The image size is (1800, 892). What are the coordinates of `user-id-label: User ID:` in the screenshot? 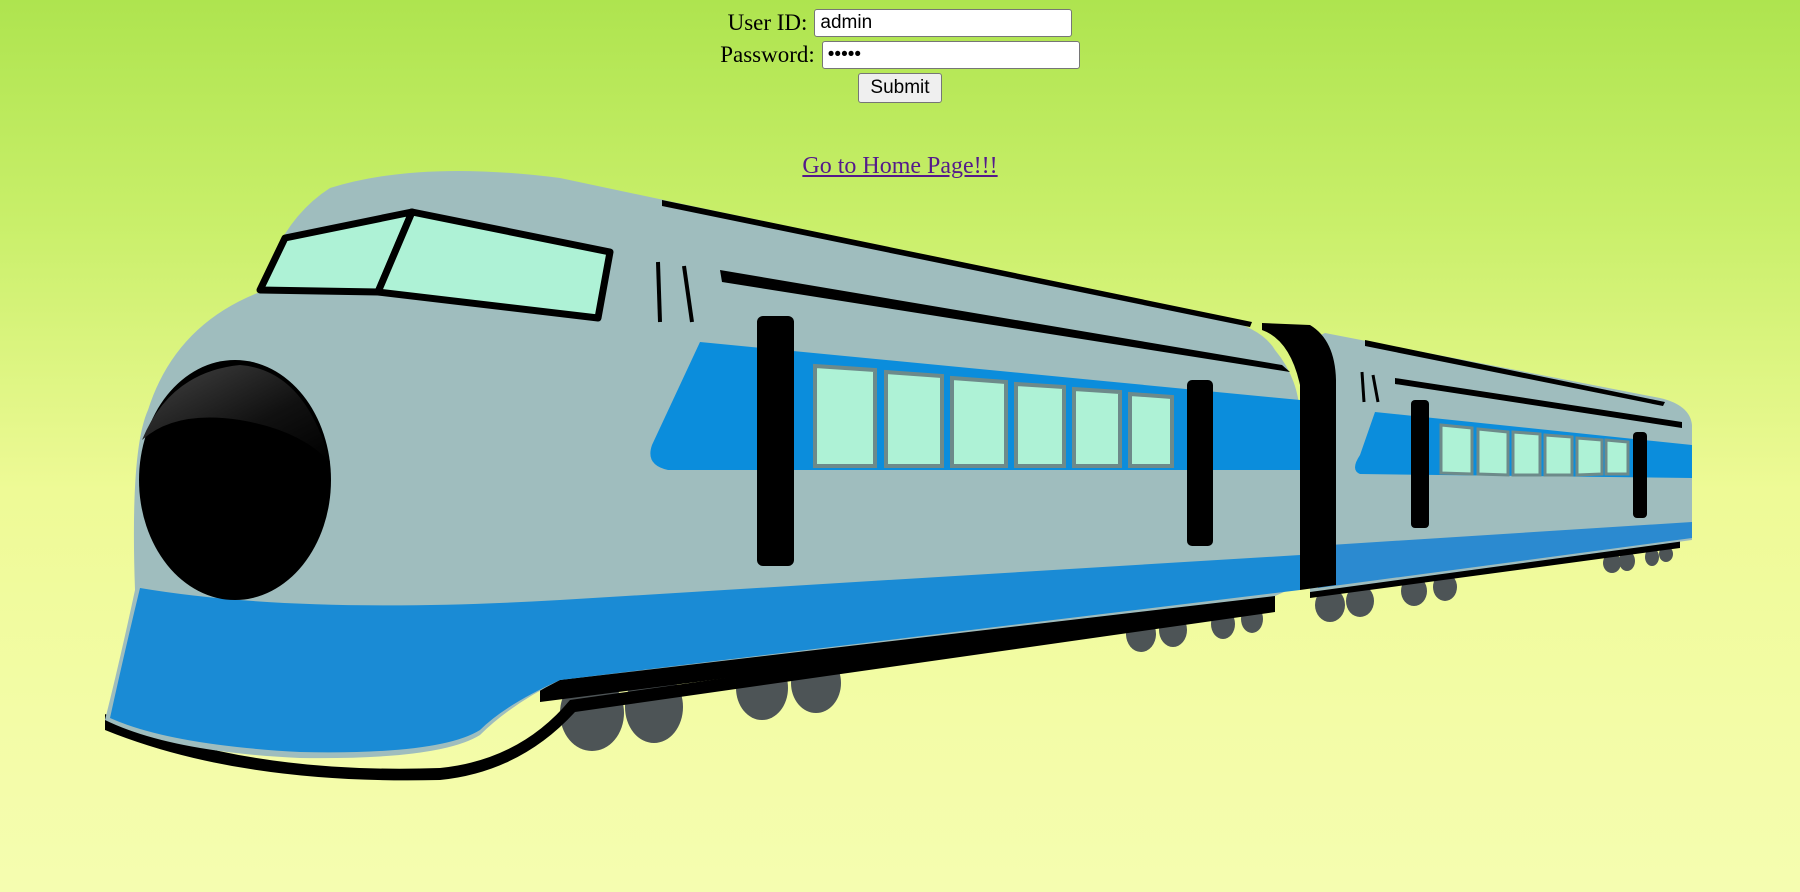 It's located at (767, 22).